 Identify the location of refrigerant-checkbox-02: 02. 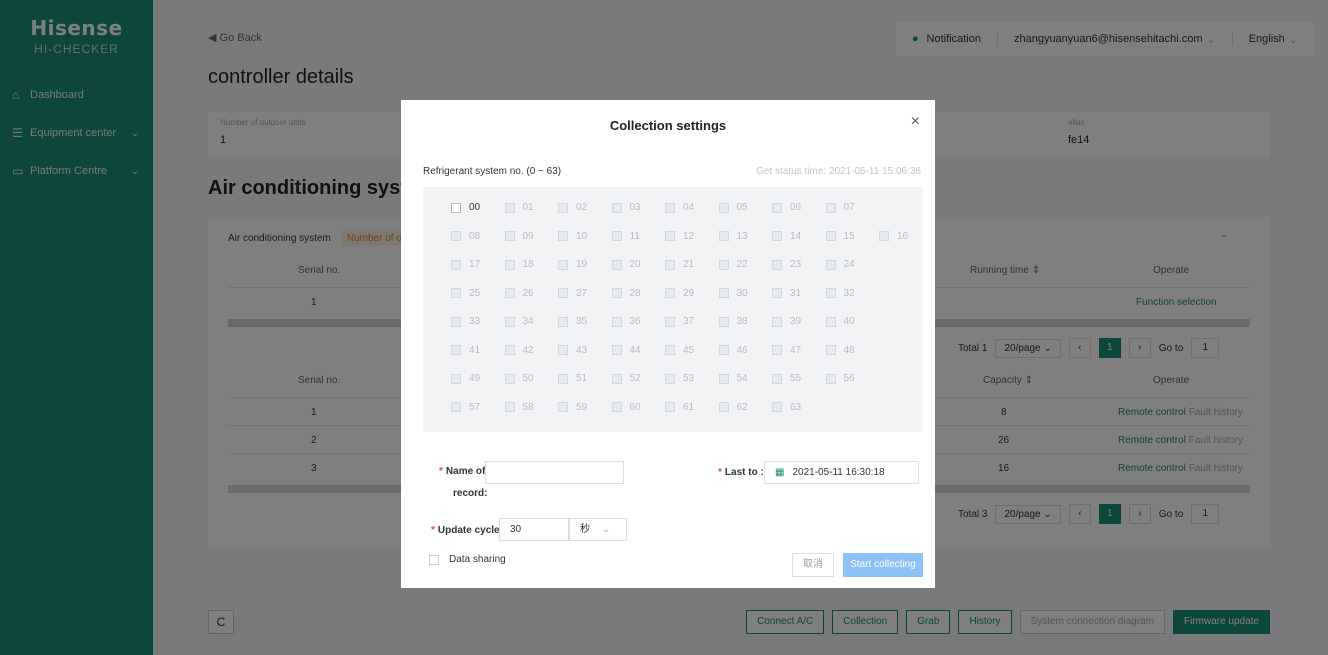
(572, 207).